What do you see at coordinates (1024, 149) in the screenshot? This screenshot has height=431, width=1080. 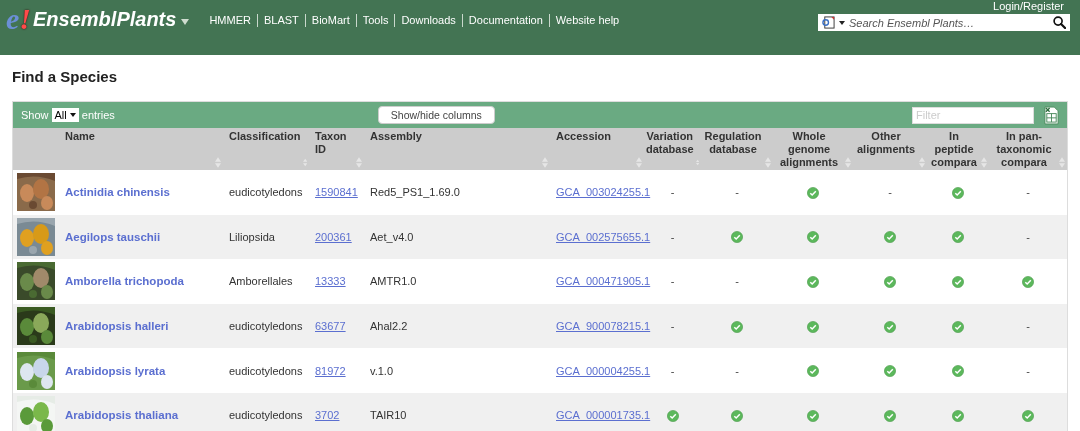 I see `column-header: In pan-taxonomic compara` at bounding box center [1024, 149].